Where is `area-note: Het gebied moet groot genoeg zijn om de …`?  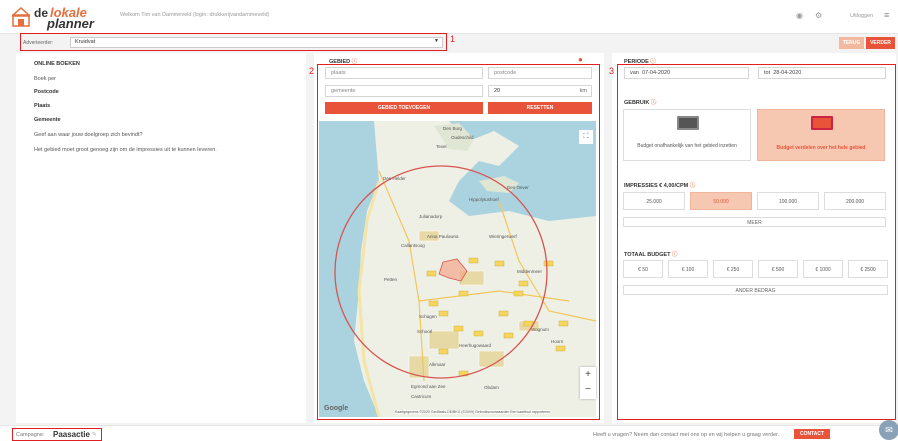 area-note: Het gebied moet groot genoeg zijn om de … is located at coordinates (125, 150).